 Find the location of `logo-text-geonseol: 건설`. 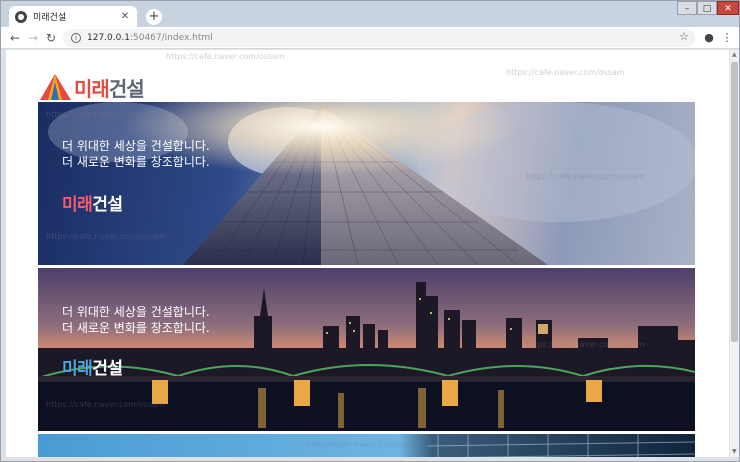

logo-text-geonseol: 건설 is located at coordinates (126, 88).